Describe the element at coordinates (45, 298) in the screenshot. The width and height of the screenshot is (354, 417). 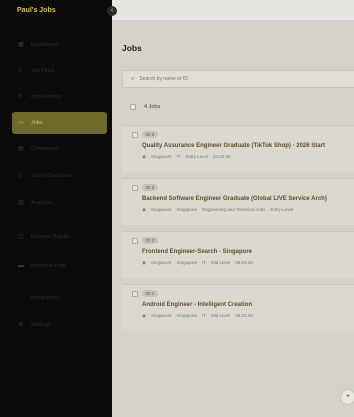
I see `sidebar-item-label: Integrations` at that location.